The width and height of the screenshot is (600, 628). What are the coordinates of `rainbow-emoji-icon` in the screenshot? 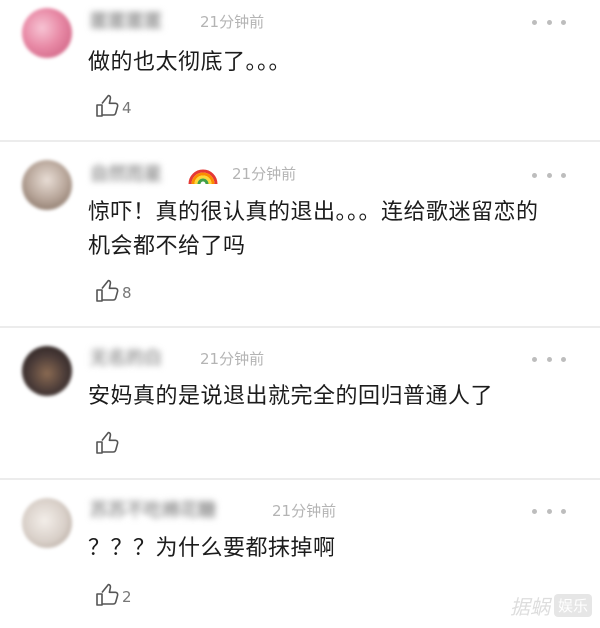 It's located at (203, 173).